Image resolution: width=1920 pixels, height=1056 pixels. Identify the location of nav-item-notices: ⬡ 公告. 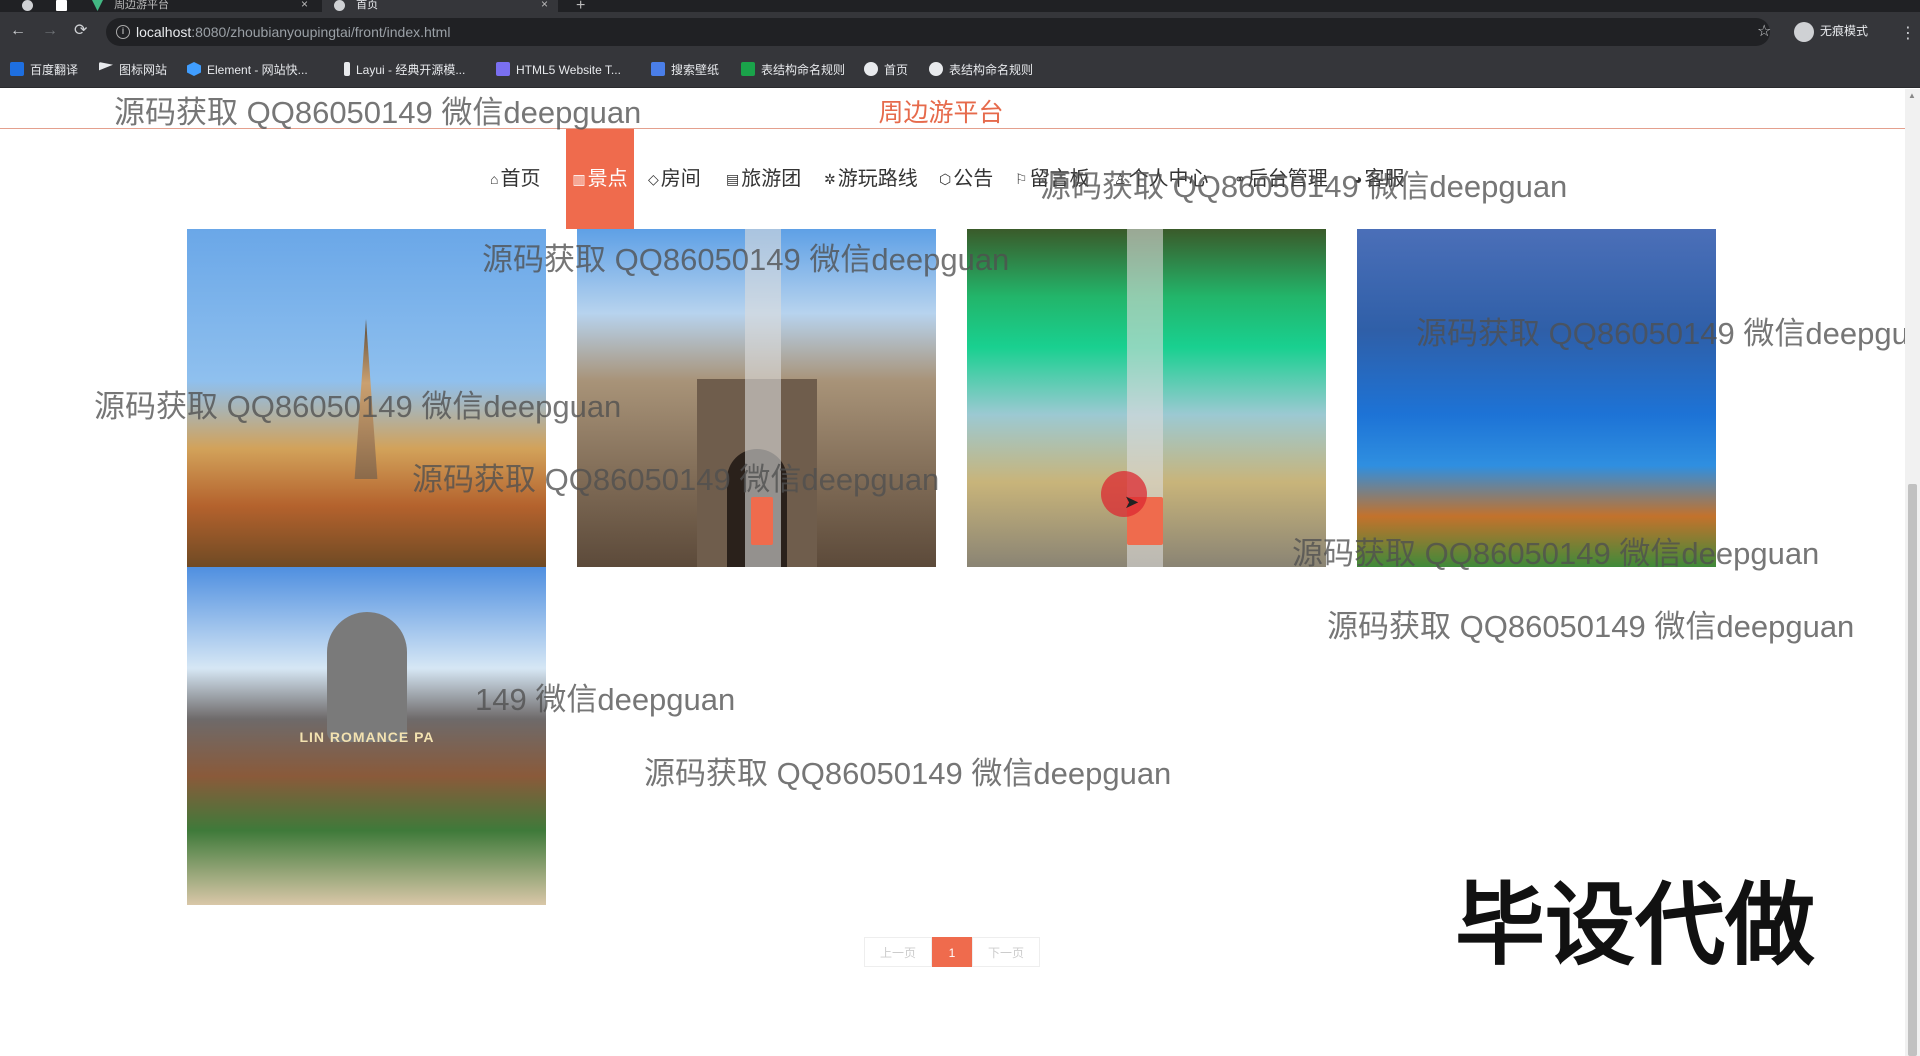
(966, 179).